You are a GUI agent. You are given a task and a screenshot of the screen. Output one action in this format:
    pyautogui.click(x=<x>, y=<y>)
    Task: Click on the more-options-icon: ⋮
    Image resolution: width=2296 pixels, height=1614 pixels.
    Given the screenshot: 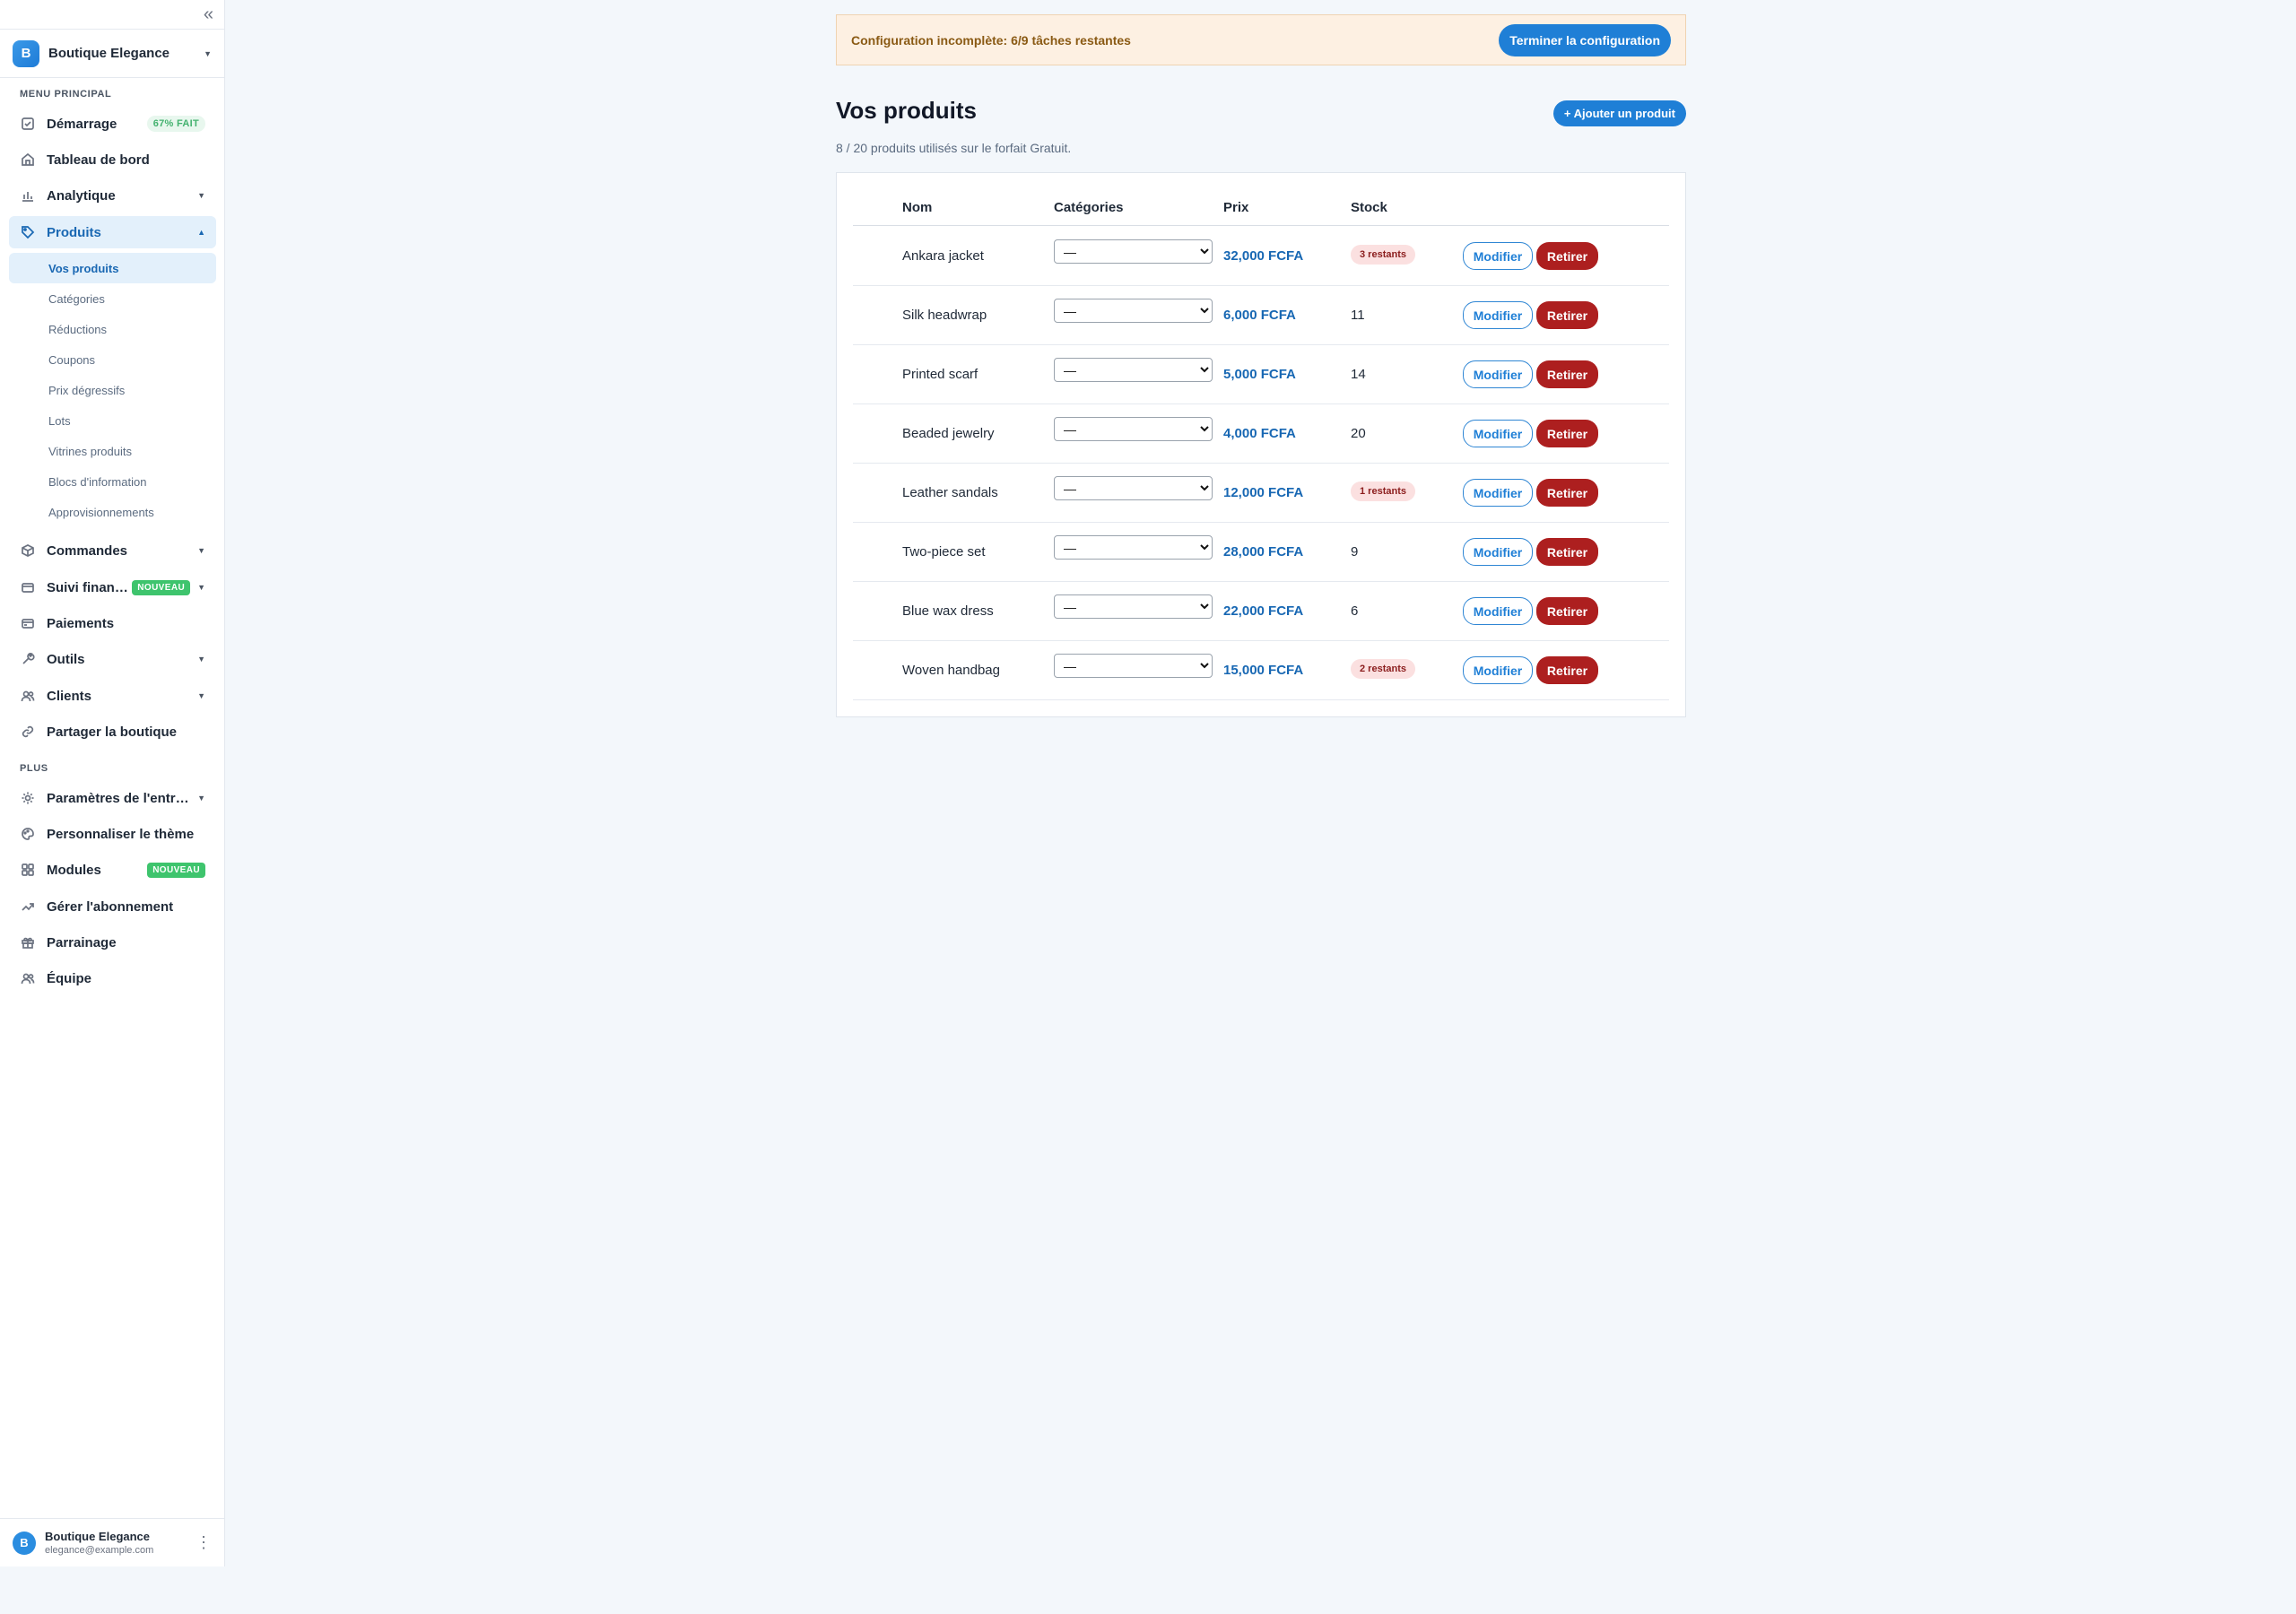 What is the action you would take?
    pyautogui.click(x=204, y=1542)
    